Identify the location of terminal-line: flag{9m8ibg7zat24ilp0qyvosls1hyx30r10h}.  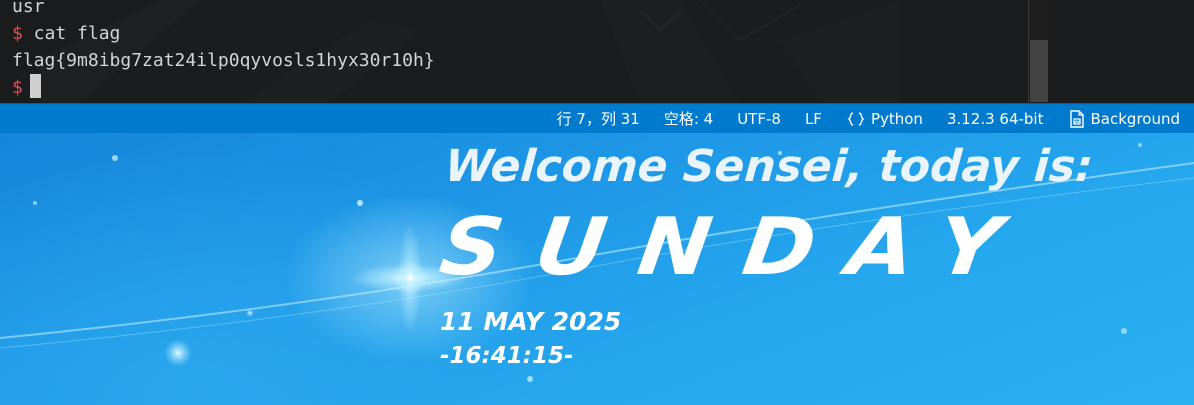
(223, 60).